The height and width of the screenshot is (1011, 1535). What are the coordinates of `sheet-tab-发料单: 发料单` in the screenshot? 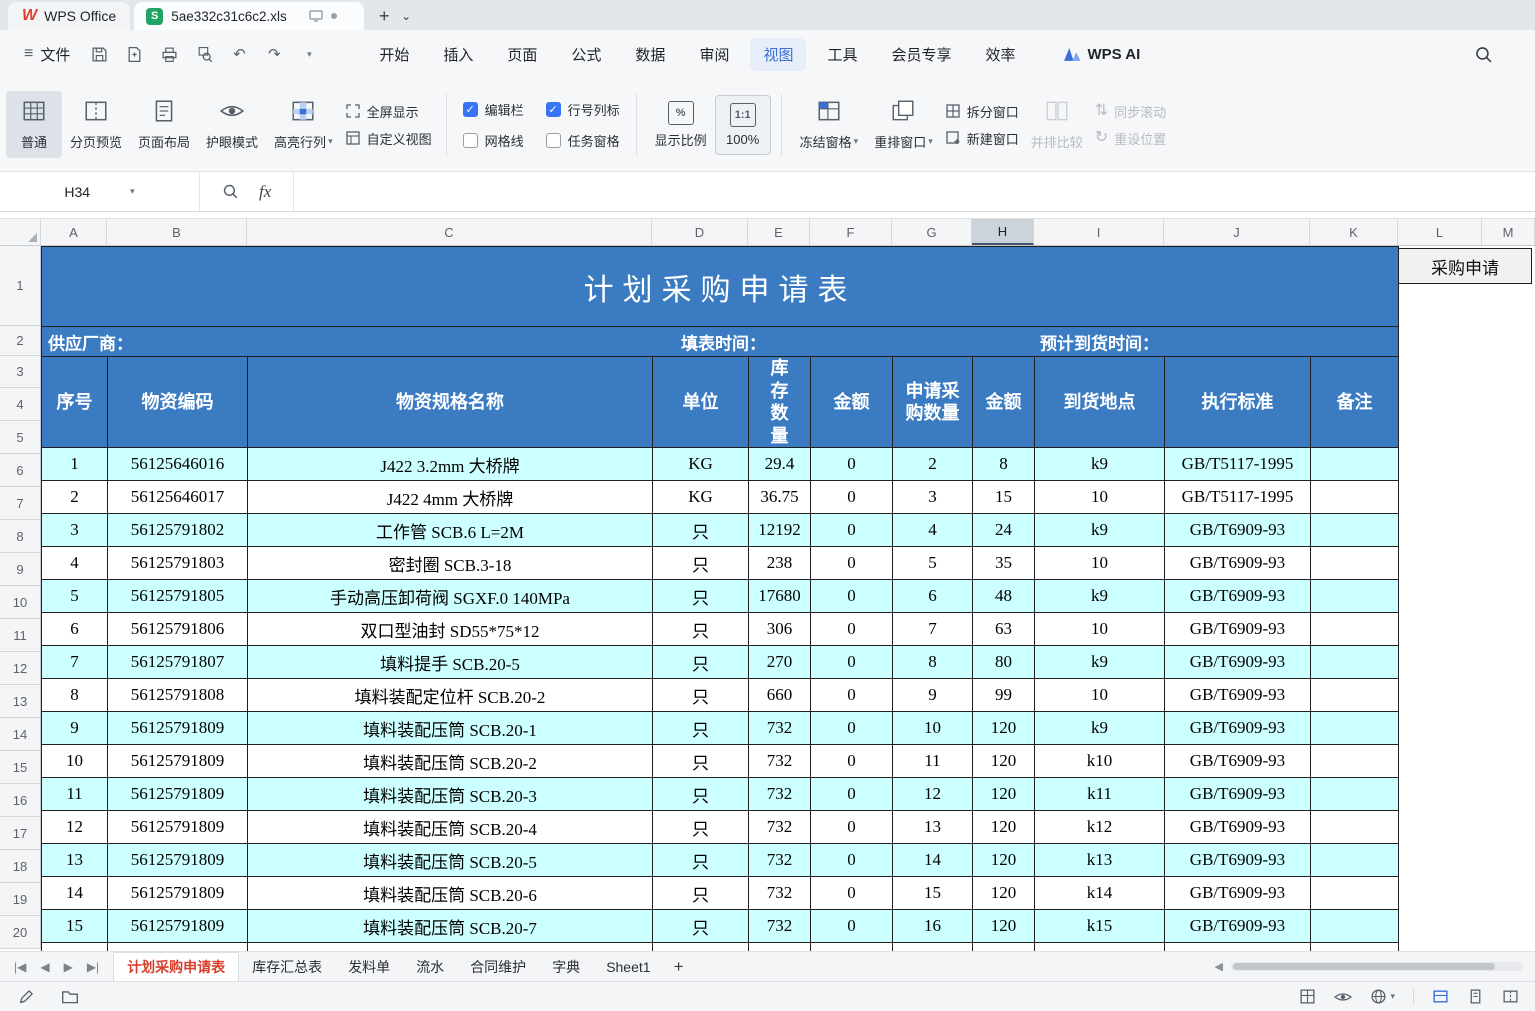 It's located at (369, 967).